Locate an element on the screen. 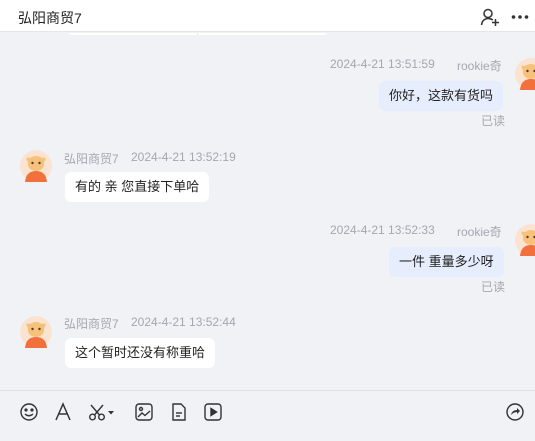  chat-header: 弘阳商贸7 is located at coordinates (267, 16).